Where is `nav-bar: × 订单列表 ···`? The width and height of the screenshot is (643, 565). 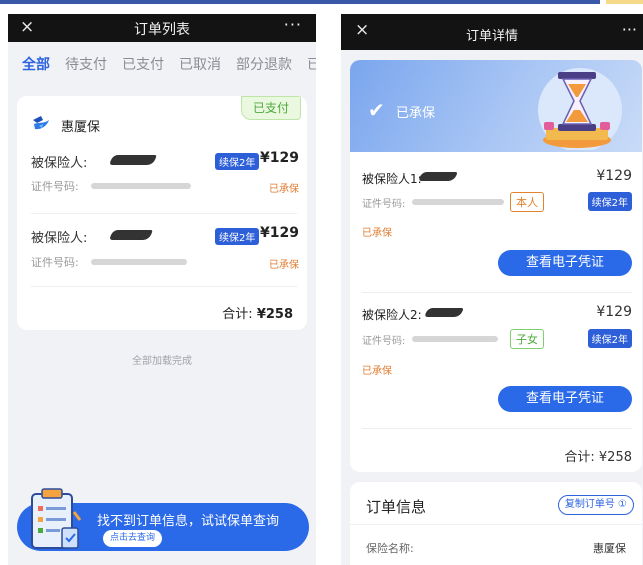
nav-bar: × 订单列表 ··· is located at coordinates (162, 28).